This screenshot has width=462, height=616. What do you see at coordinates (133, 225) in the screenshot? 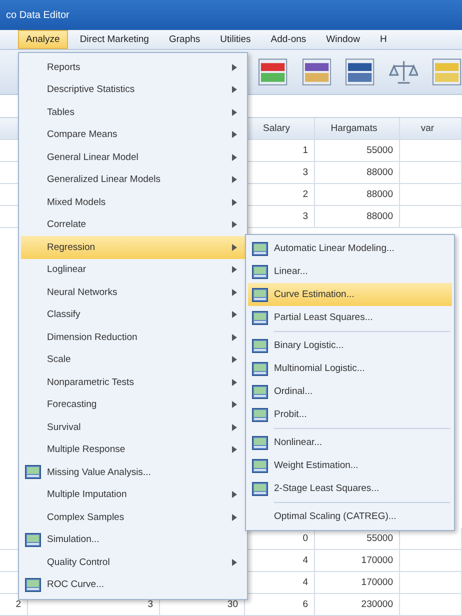
I see `menu-item: Correlate` at bounding box center [133, 225].